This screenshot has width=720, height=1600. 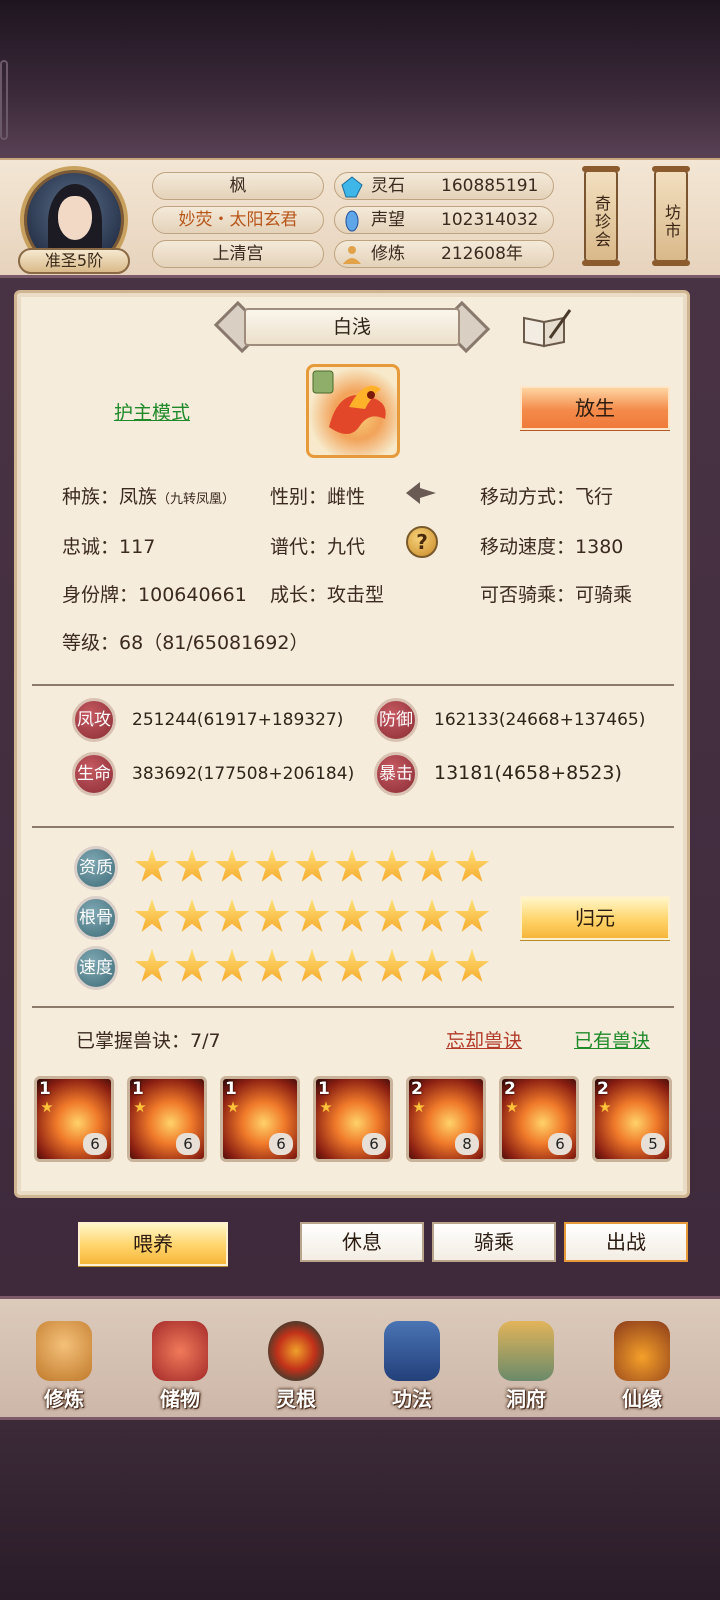 I want to click on edge-handle, so click(x=4, y=100).